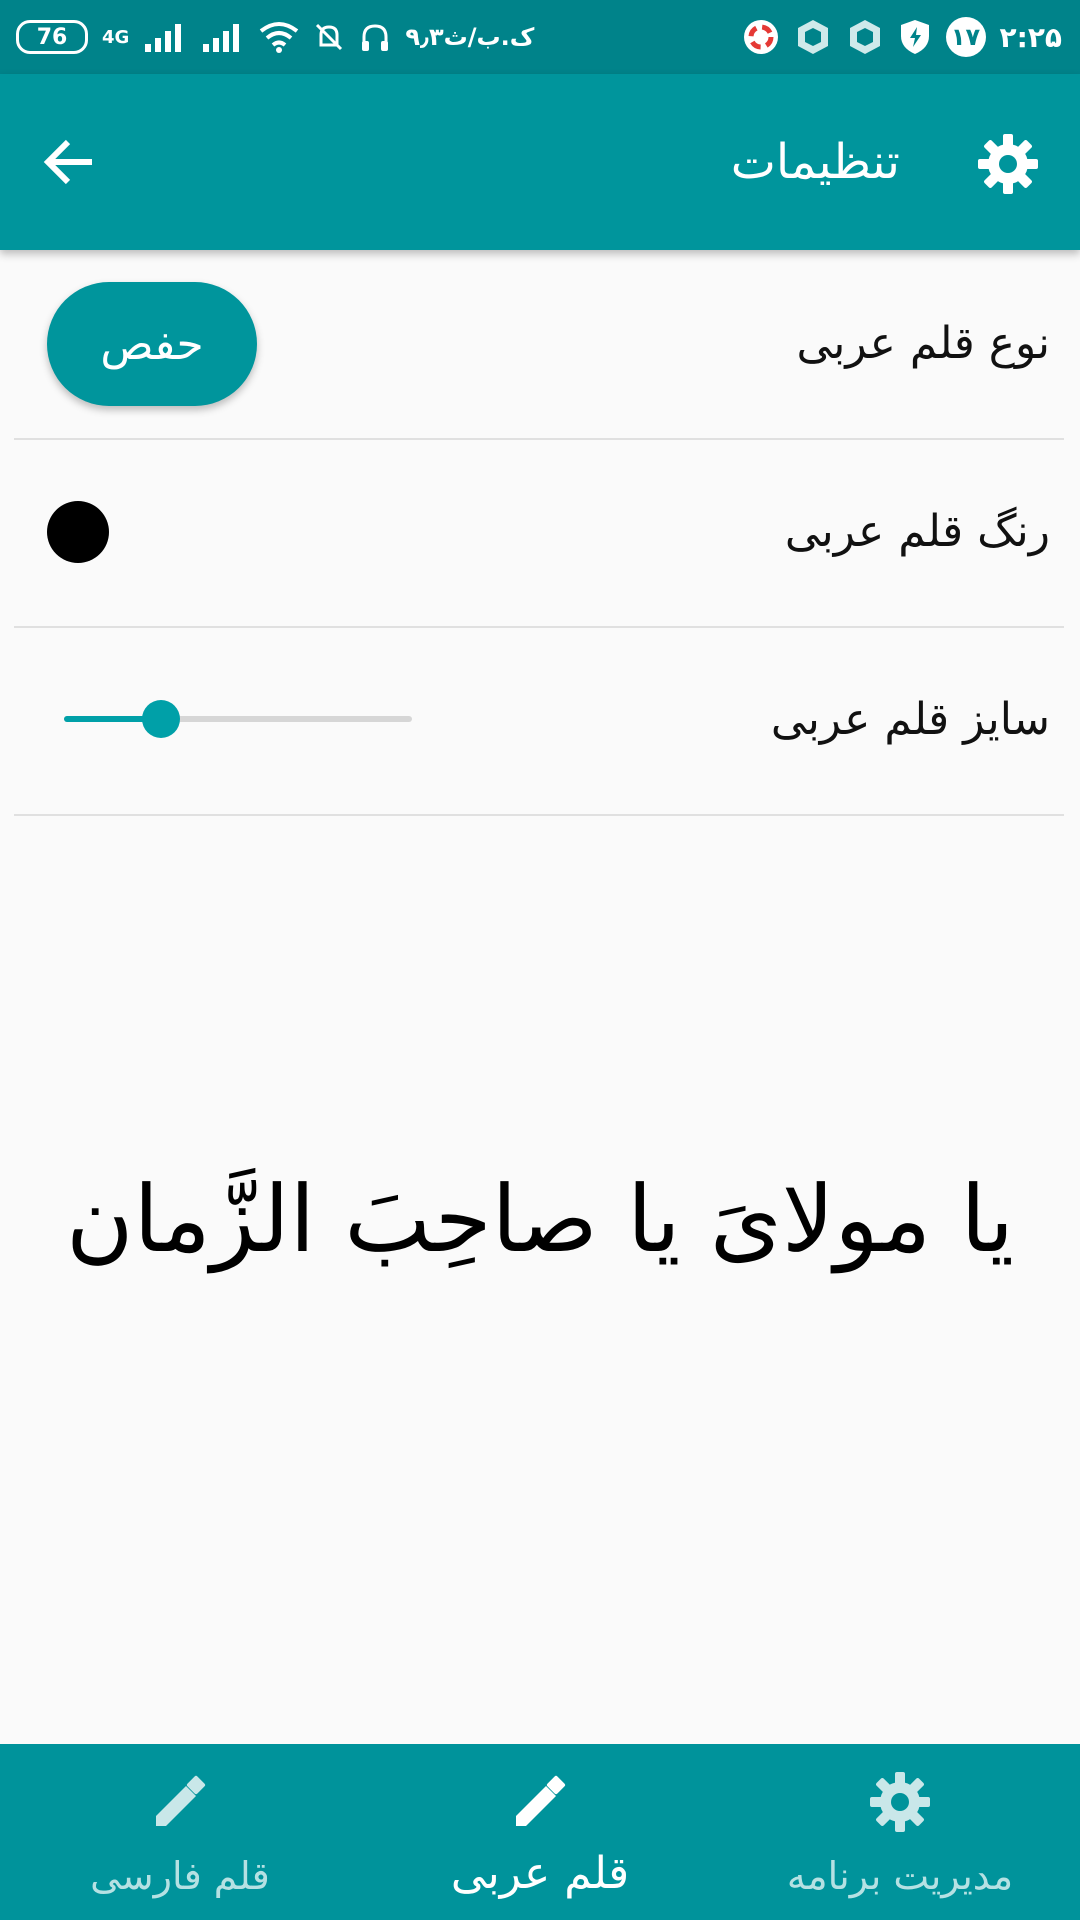 Image resolution: width=1080 pixels, height=1920 pixels. What do you see at coordinates (539, 345) in the screenshot?
I see `setting-row-font-type: نوع قلم عربی حفص` at bounding box center [539, 345].